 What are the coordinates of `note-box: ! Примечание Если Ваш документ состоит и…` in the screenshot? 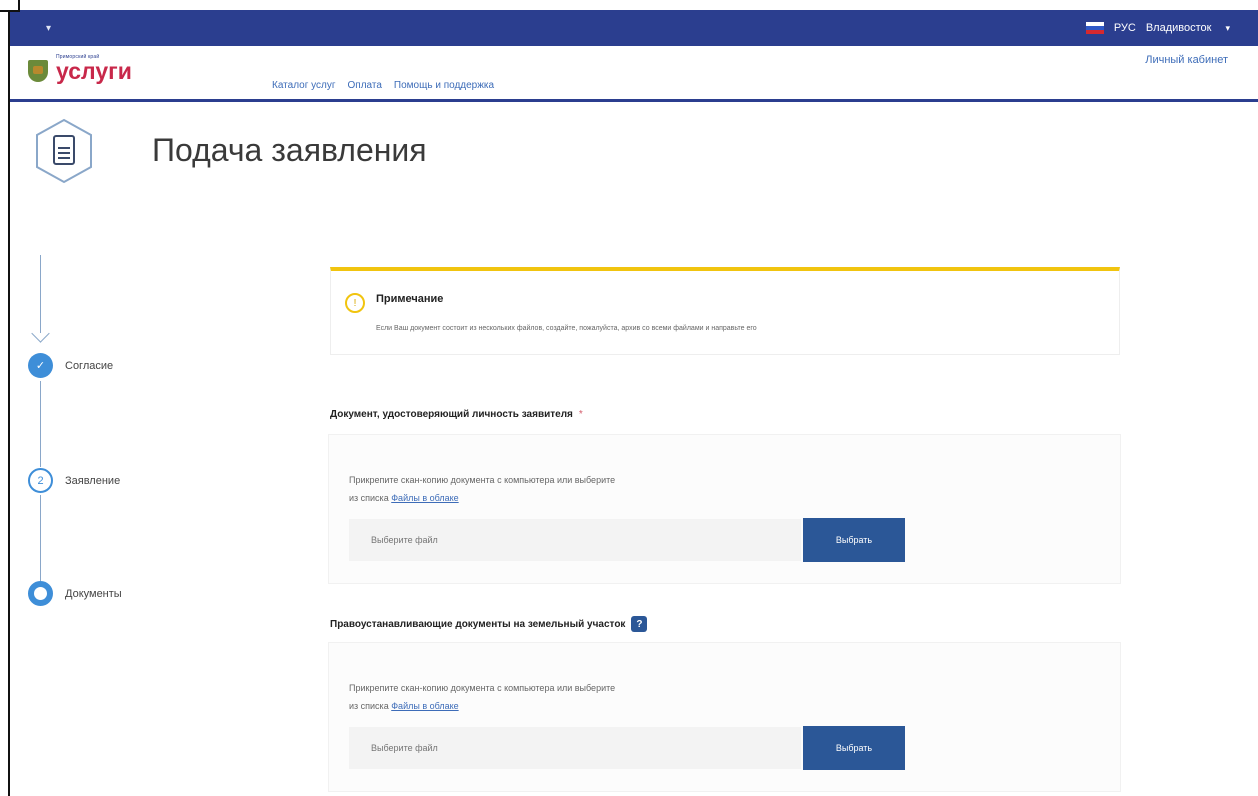 It's located at (725, 311).